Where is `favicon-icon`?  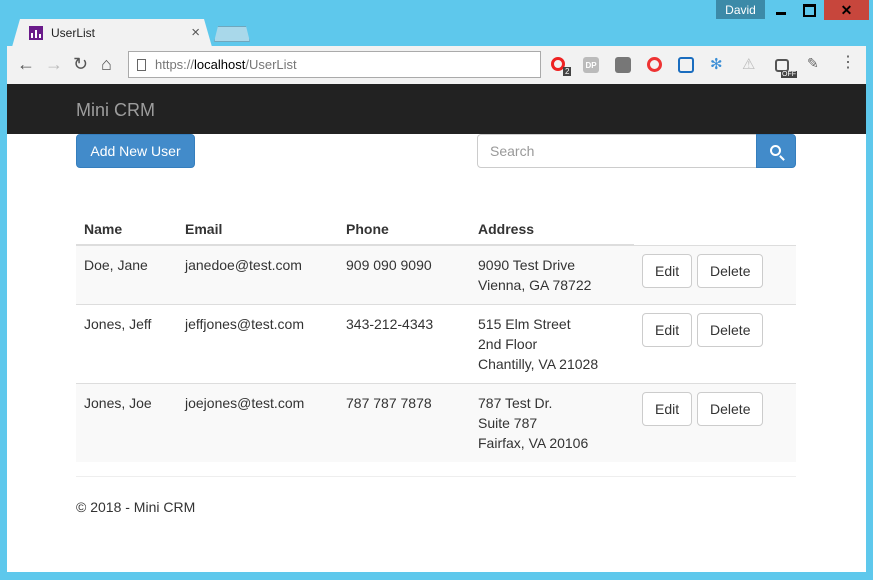
favicon-icon is located at coordinates (36, 33).